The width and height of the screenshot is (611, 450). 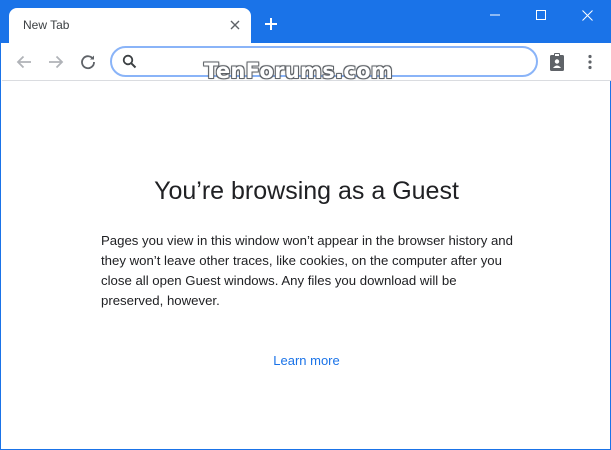 I want to click on window-close-icon, so click(x=587, y=15).